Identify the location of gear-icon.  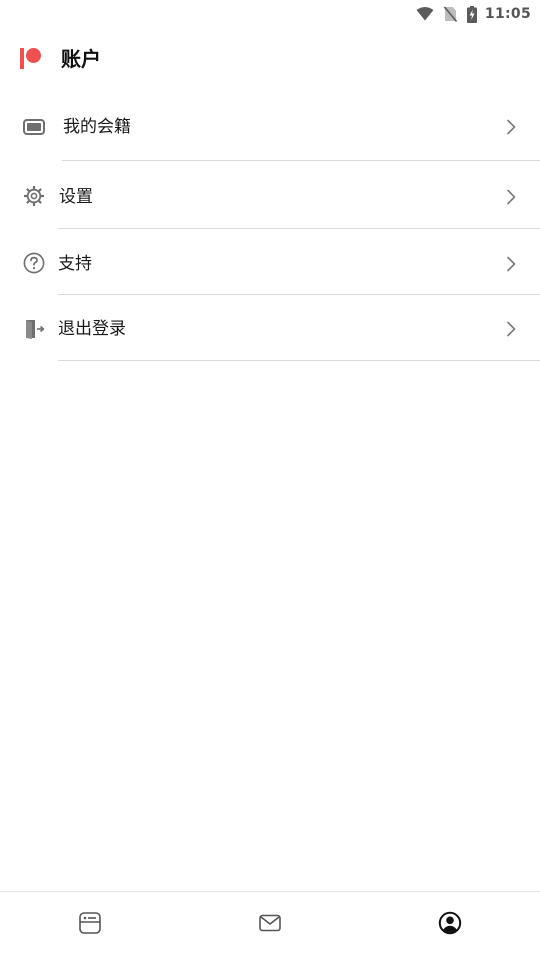
(34, 196).